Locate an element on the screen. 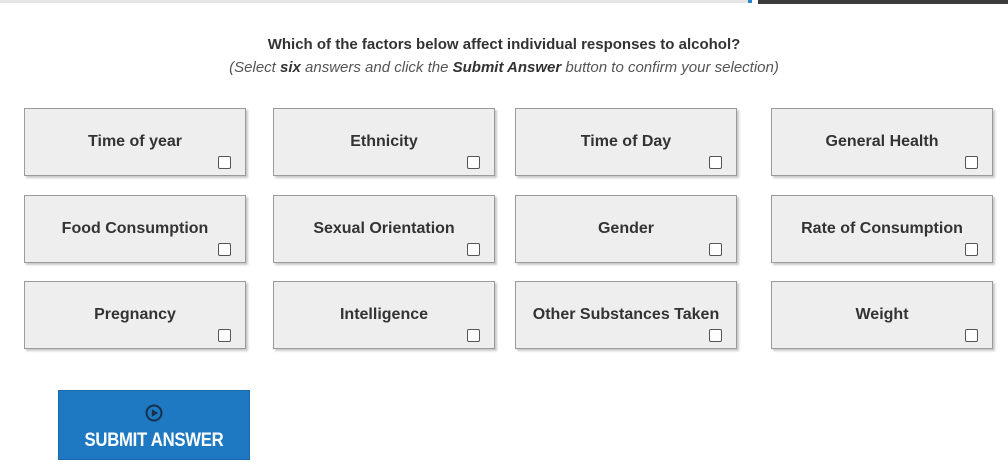 The image size is (1008, 465). option-label: Rate of Consumption is located at coordinates (882, 228).